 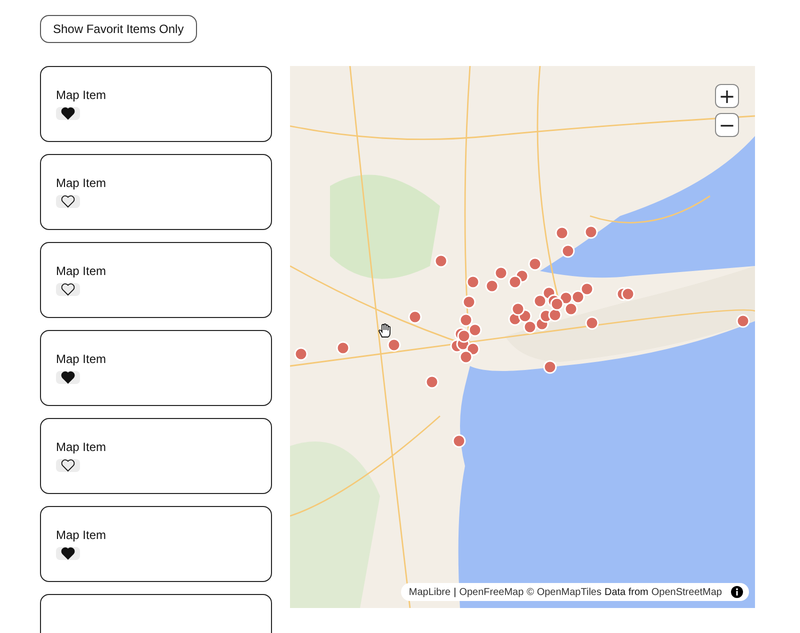 What do you see at coordinates (118, 29) in the screenshot?
I see `show-favorites-button: Show Favorit Items Only` at bounding box center [118, 29].